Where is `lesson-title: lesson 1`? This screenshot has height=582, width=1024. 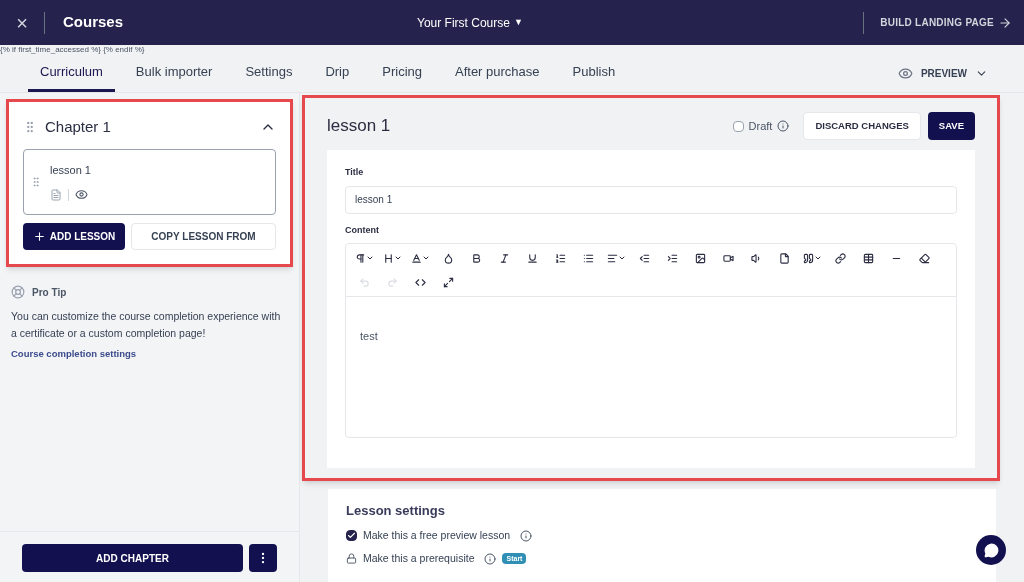
lesson-title: lesson 1 is located at coordinates (70, 170).